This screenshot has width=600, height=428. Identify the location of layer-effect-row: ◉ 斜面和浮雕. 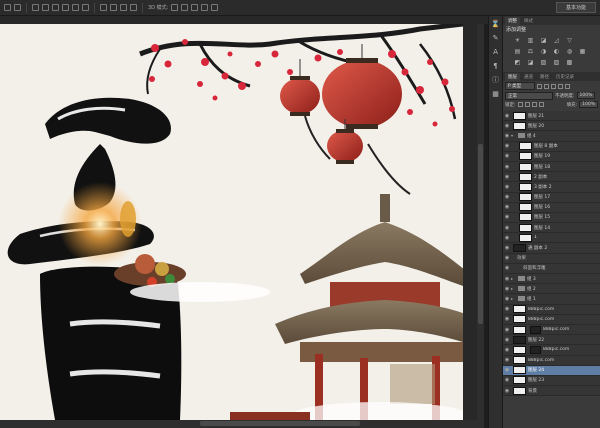
(551, 269).